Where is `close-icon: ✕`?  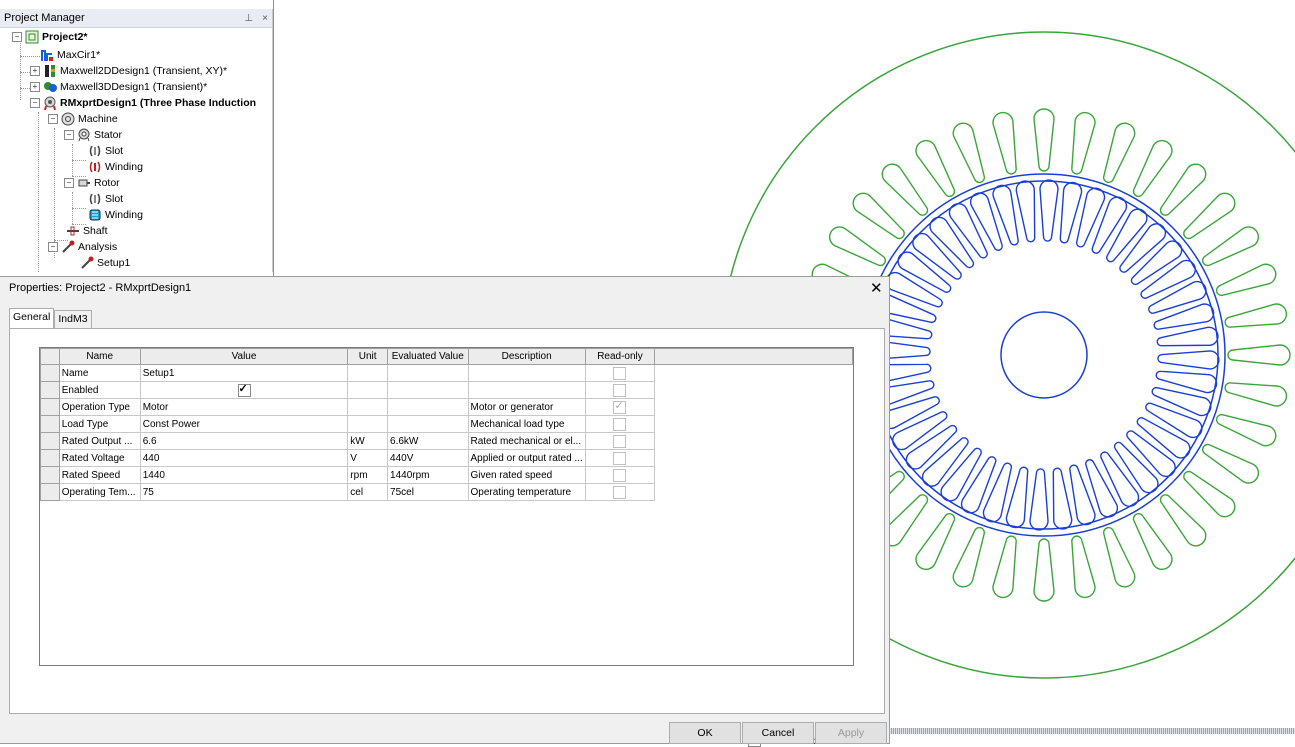
close-icon: ✕ is located at coordinates (876, 288).